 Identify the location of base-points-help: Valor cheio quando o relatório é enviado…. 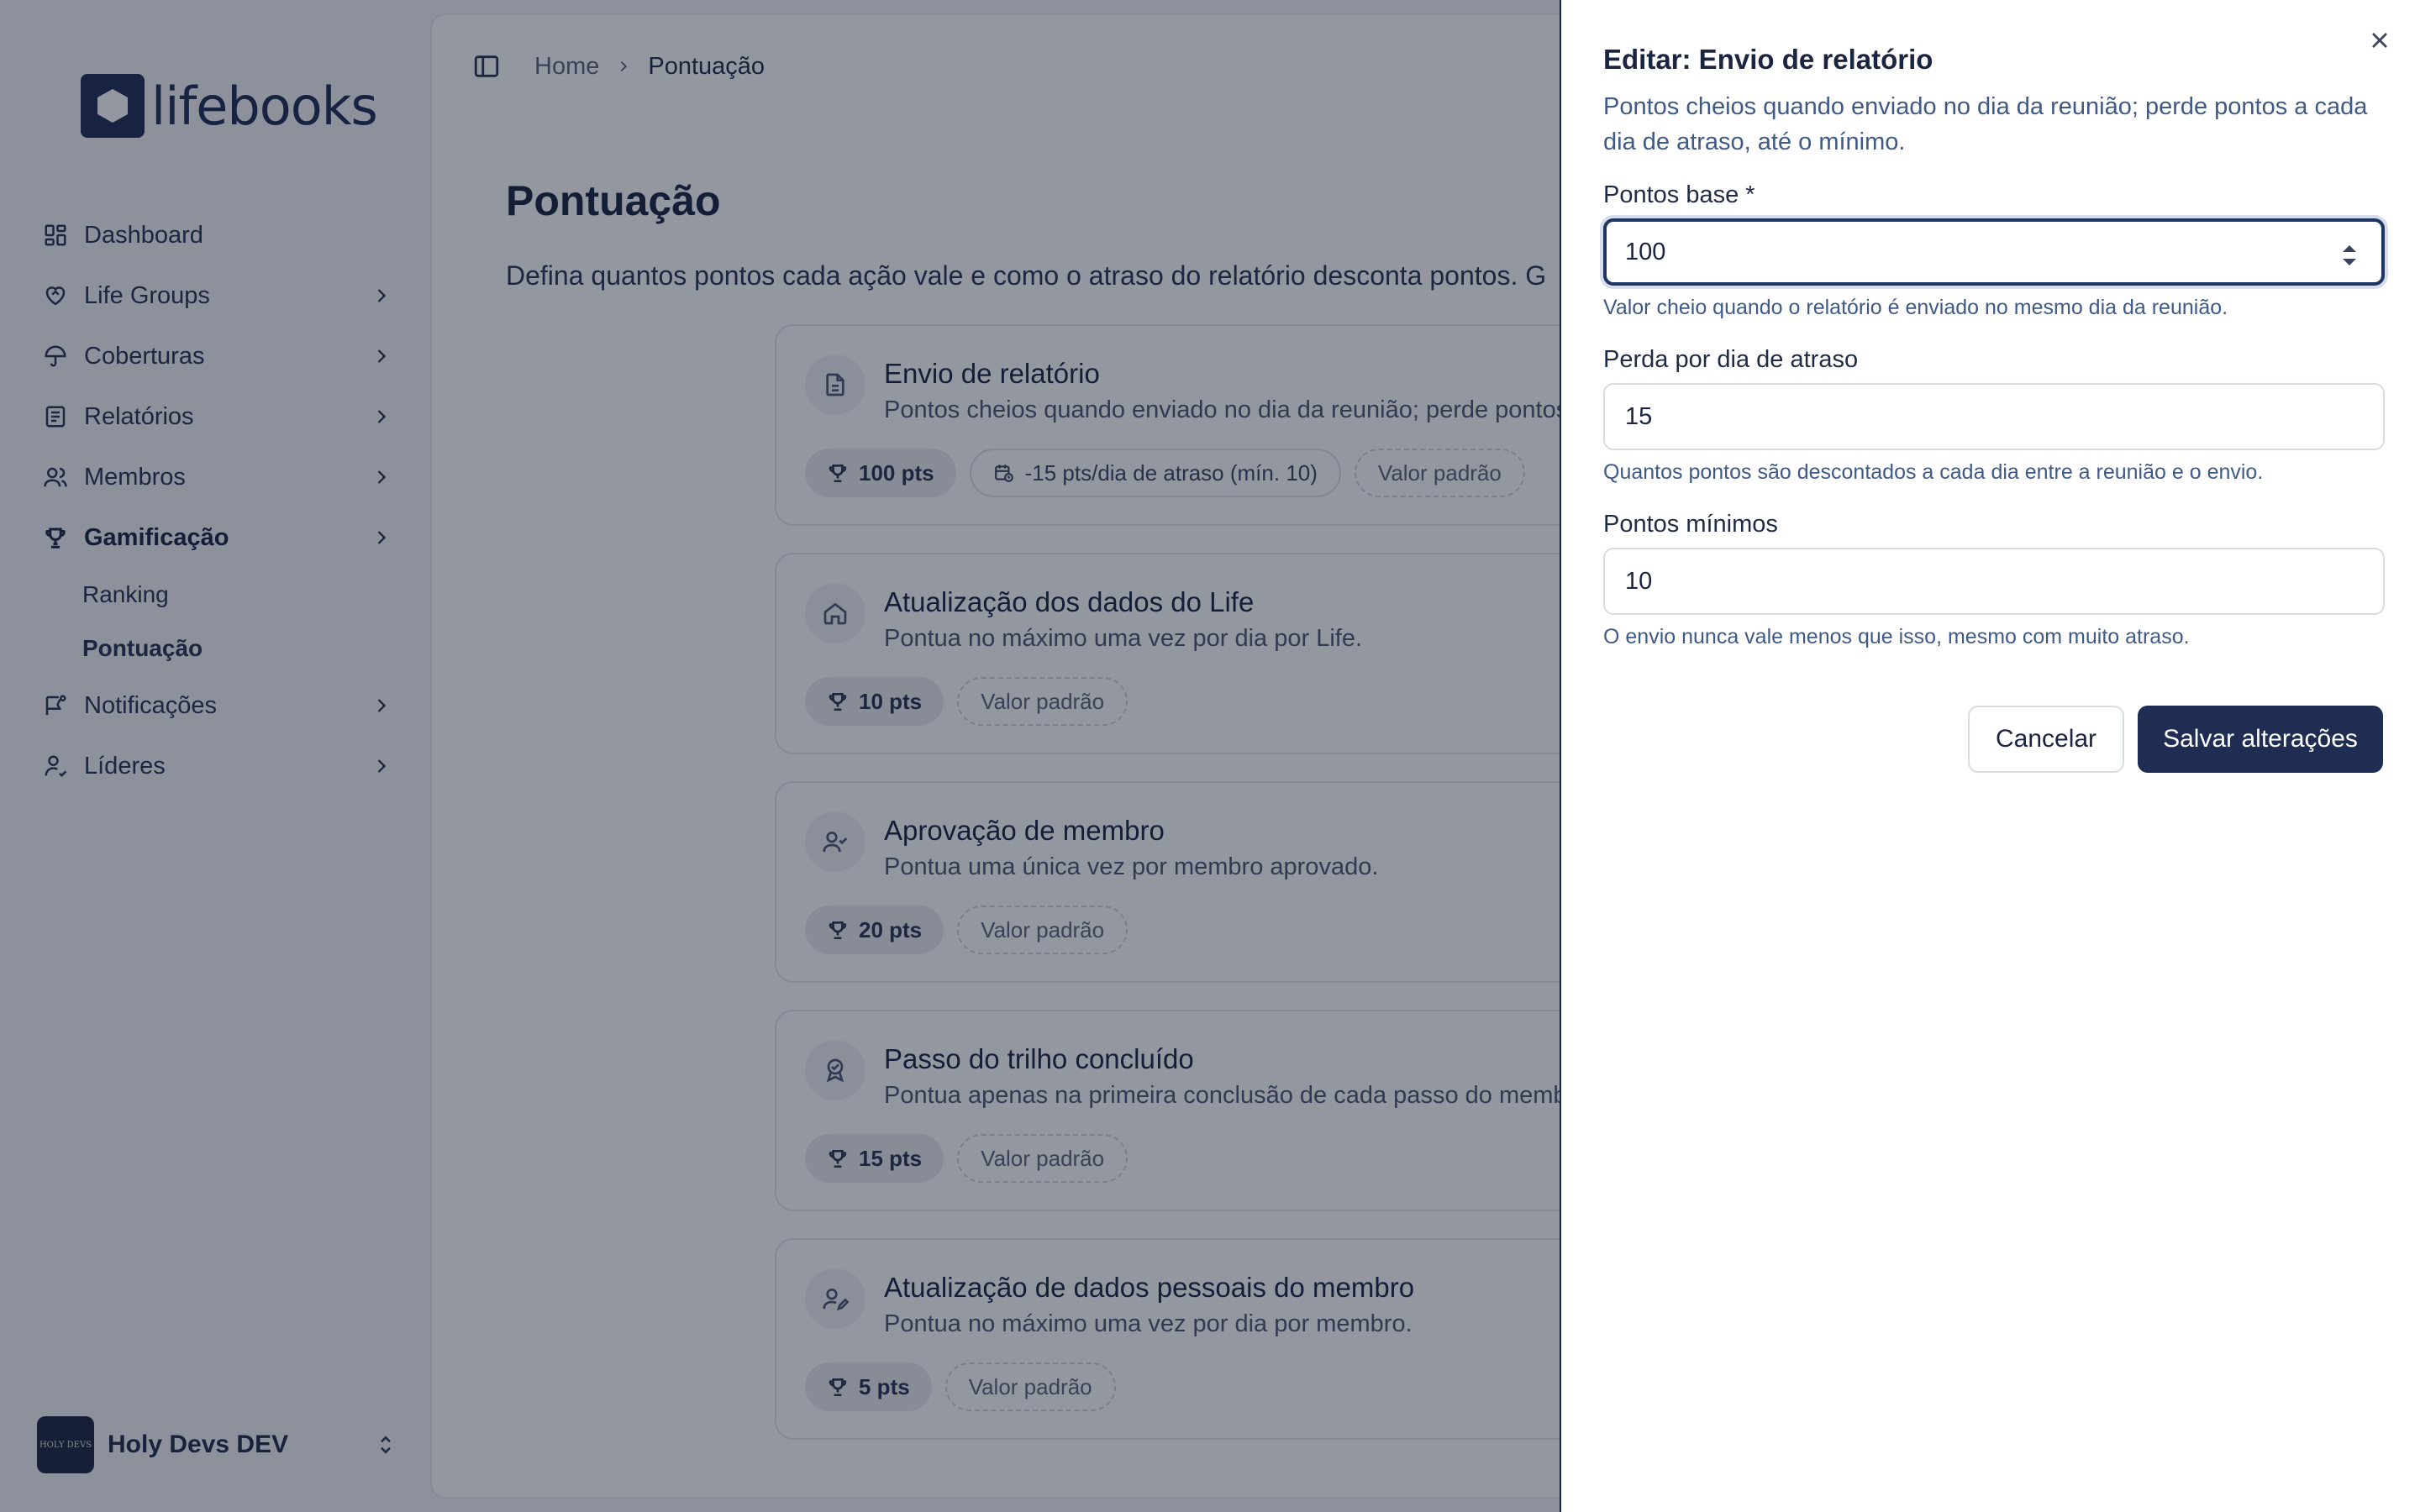
(1916, 307).